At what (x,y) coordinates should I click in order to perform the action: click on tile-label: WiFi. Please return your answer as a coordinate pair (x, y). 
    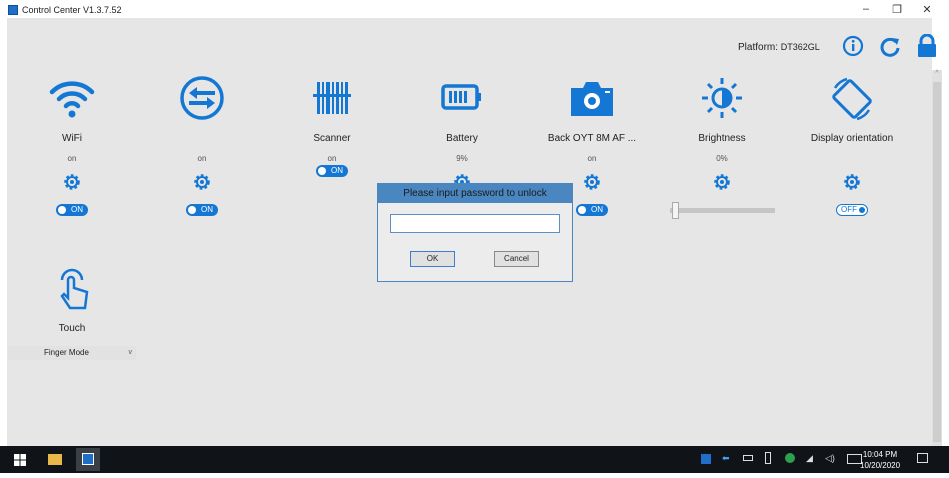
    Looking at the image, I should click on (72, 138).